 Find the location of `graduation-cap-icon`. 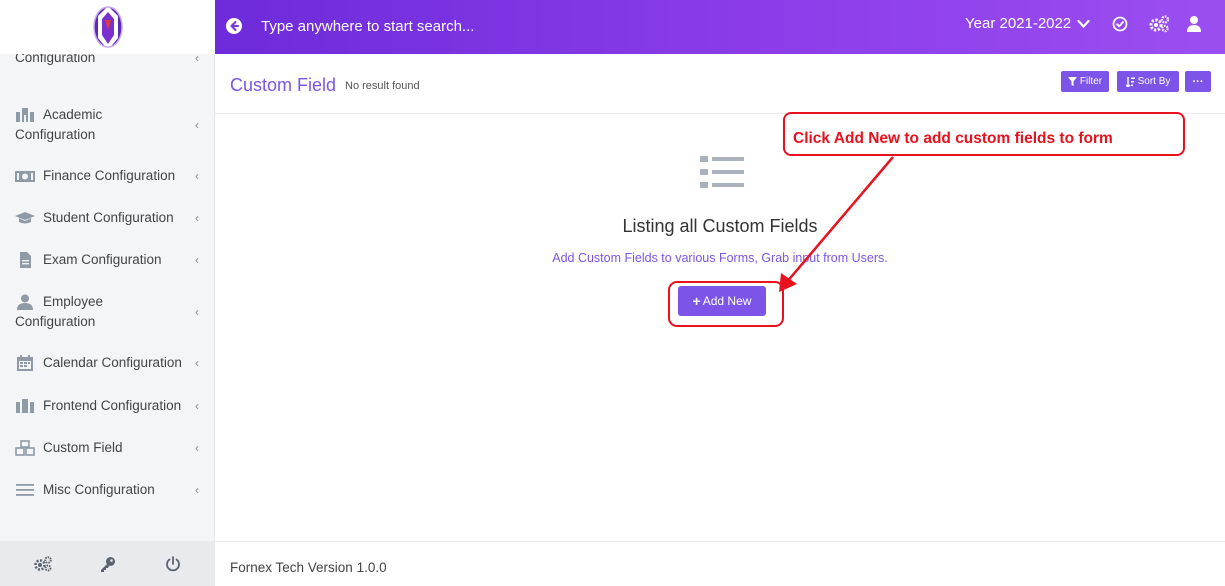

graduation-cap-icon is located at coordinates (25, 218).